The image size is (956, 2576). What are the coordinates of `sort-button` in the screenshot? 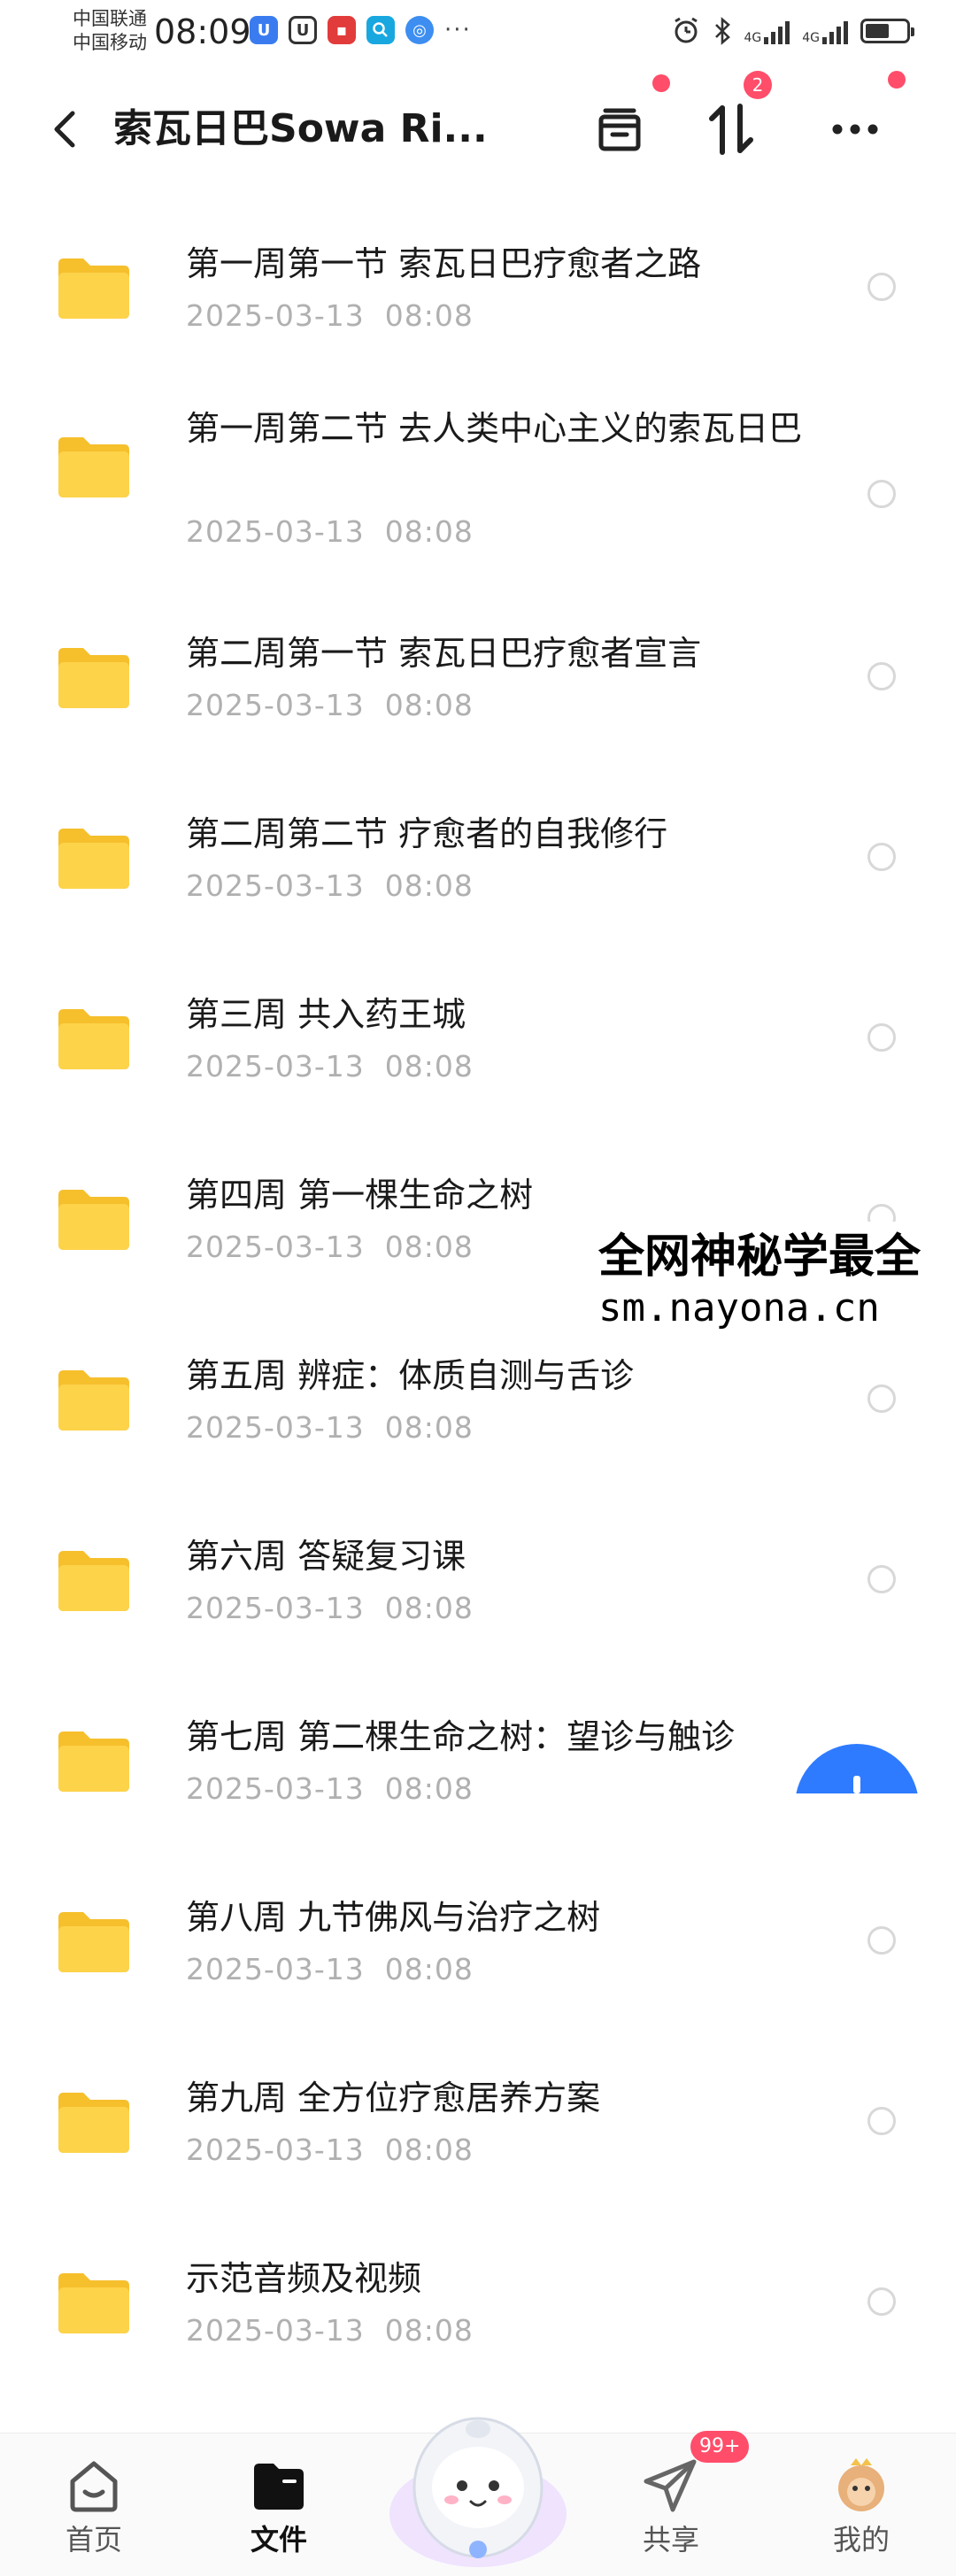 It's located at (731, 129).